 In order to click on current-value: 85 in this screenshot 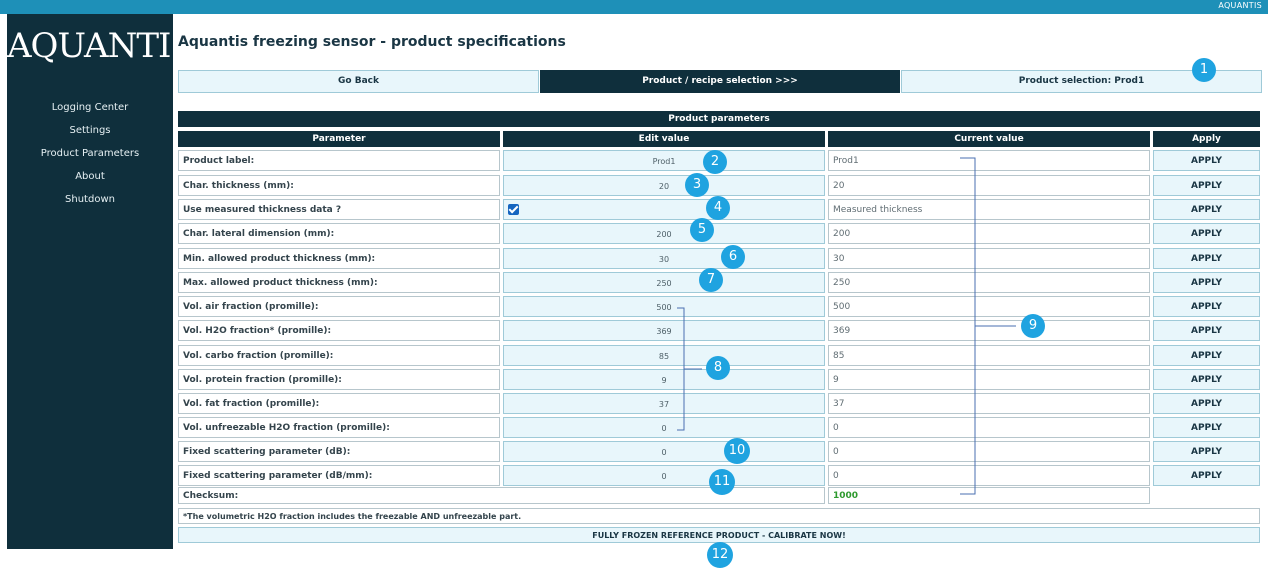, I will do `click(989, 355)`.